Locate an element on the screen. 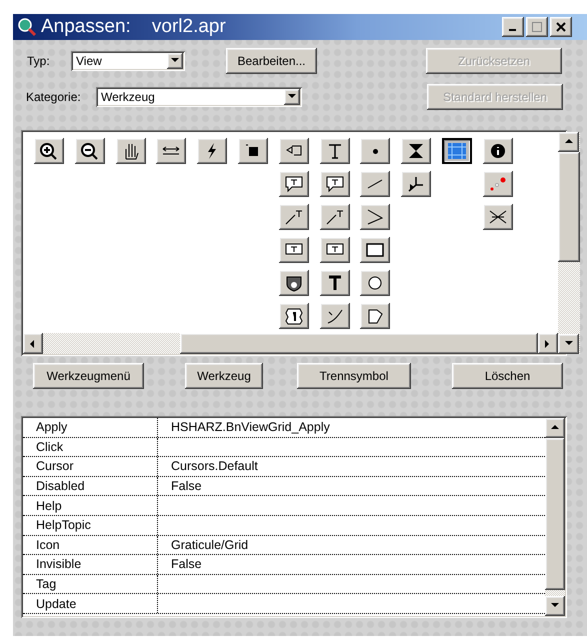 This screenshot has height=643, width=587. ruler-icon is located at coordinates (171, 151).